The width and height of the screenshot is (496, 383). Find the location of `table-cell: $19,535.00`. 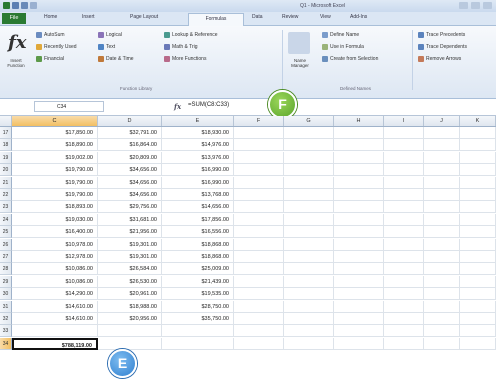

table-cell: $19,535.00 is located at coordinates (198, 294).